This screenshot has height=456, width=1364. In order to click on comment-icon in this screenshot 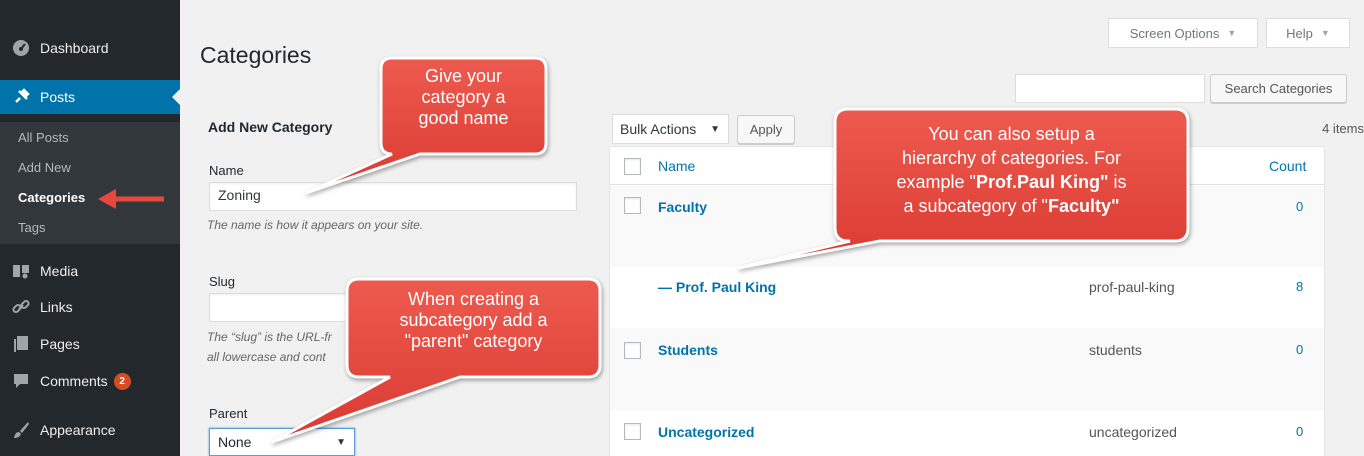, I will do `click(21, 381)`.